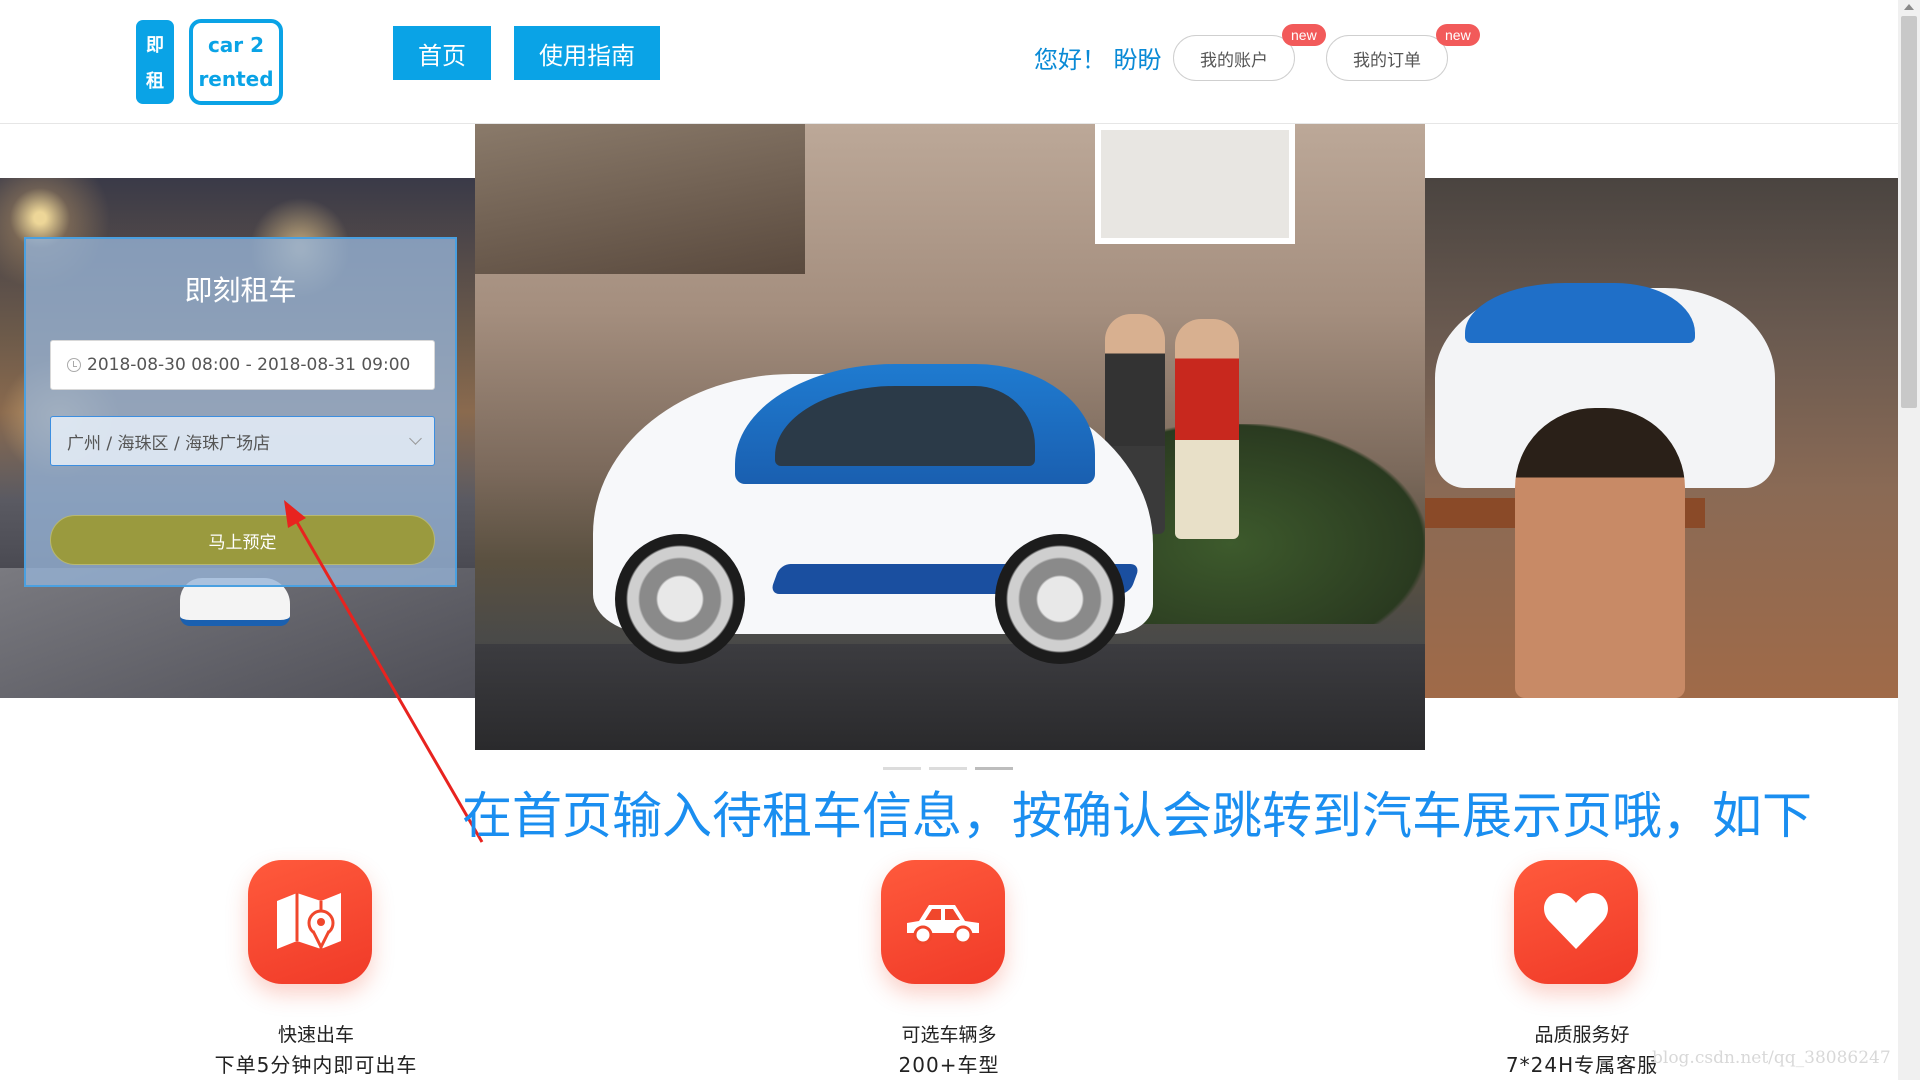 This screenshot has width=1920, height=1080. I want to click on orders-new-badge: new, so click(1458, 35).